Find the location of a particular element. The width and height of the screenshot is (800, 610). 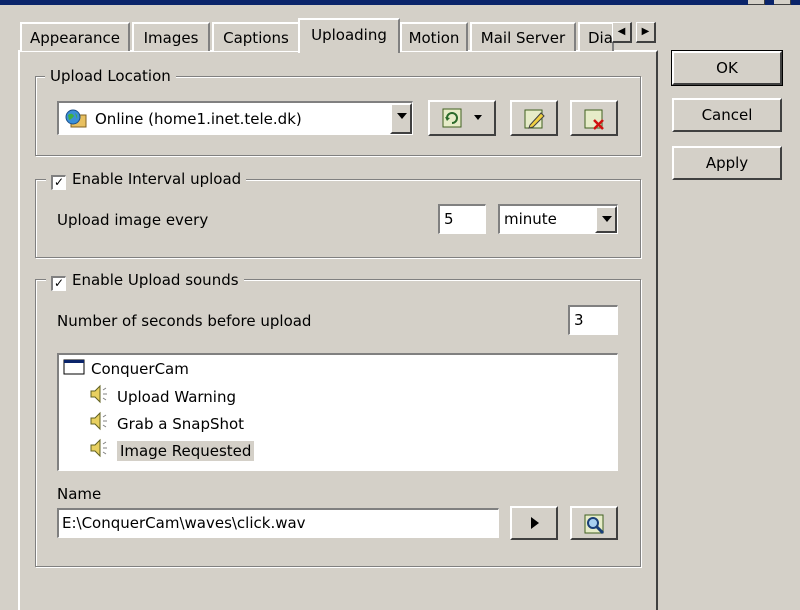

sound-file-name-input: E:\ConquerCam\waves\click.wav is located at coordinates (278, 523).